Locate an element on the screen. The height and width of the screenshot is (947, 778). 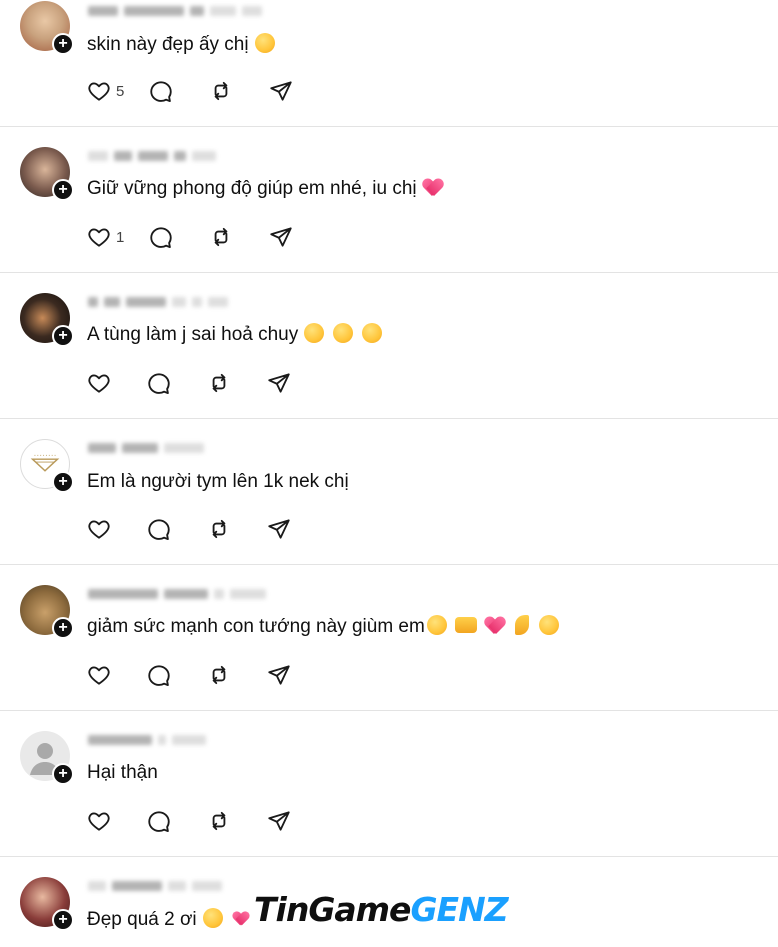
action-bar: 5 is located at coordinates (207, 91).